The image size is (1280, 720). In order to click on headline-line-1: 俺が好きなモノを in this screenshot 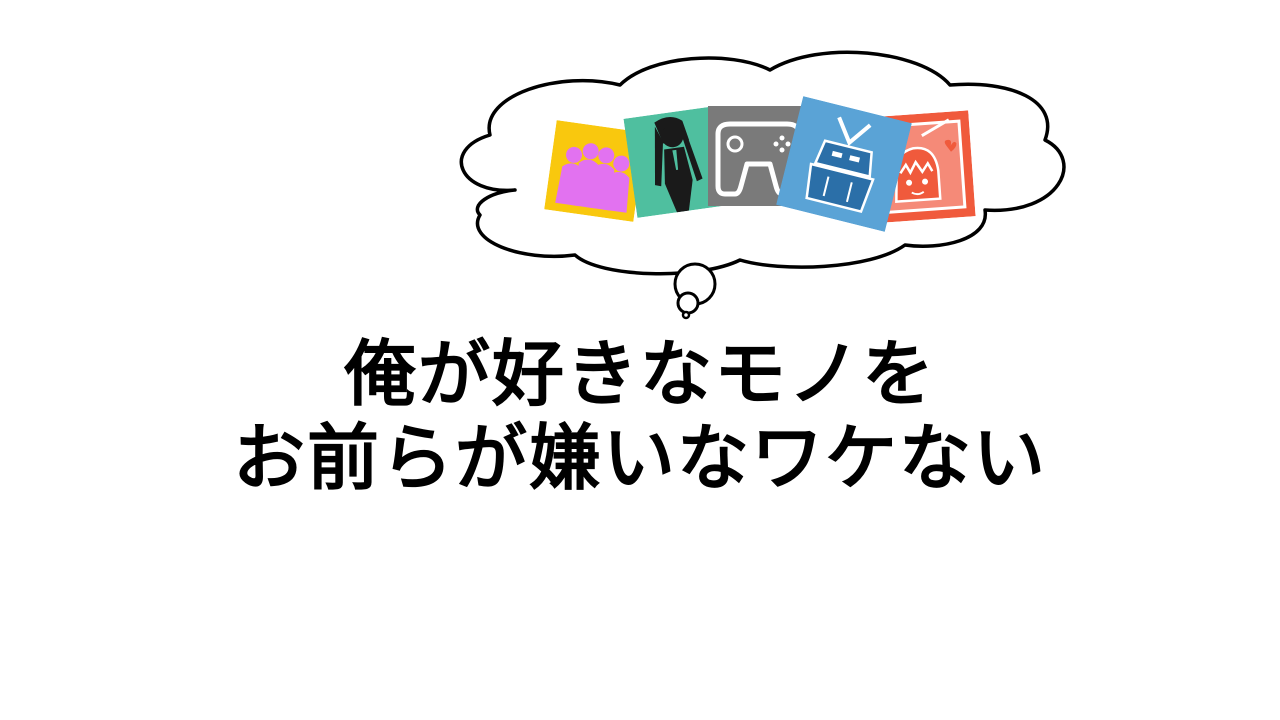, I will do `click(639, 374)`.